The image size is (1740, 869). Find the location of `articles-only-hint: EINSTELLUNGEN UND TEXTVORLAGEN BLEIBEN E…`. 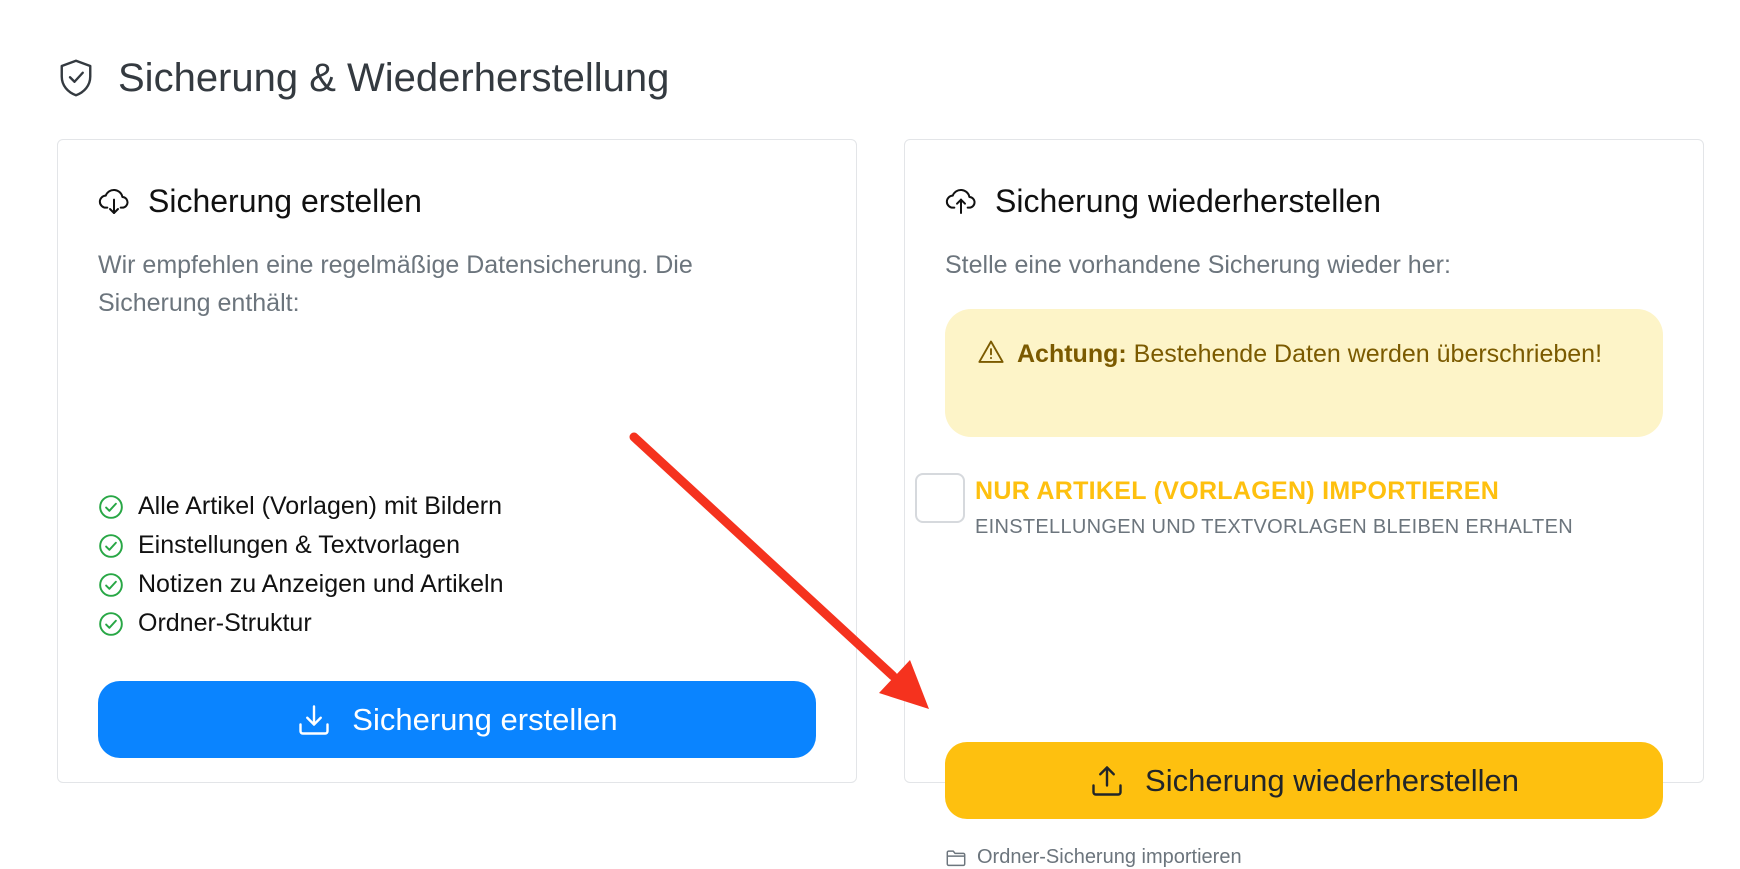

articles-only-hint: EINSTELLUNGEN UND TEXTVORLAGEN BLEIBEN E… is located at coordinates (1274, 527).